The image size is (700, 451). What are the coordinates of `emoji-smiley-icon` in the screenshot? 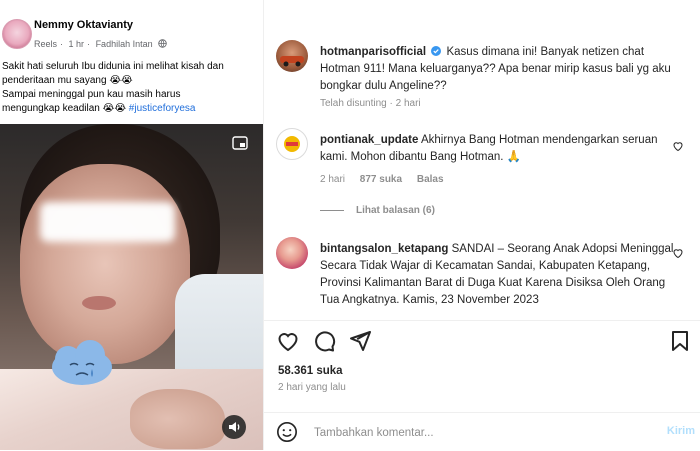 It's located at (287, 432).